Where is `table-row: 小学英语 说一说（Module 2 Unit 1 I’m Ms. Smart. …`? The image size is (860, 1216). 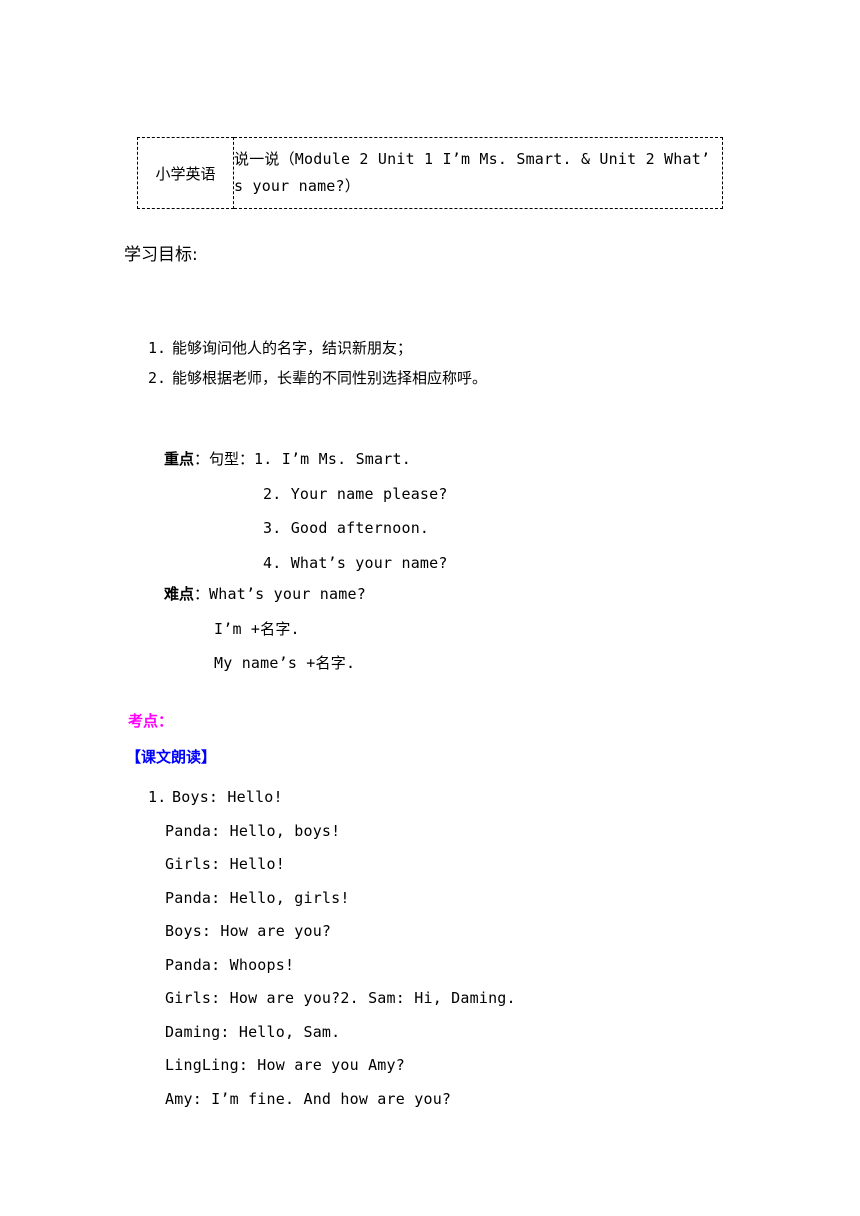
table-row: 小学英语 说一说（Module 2 Unit 1 I’m Ms. Smart. … is located at coordinates (430, 173).